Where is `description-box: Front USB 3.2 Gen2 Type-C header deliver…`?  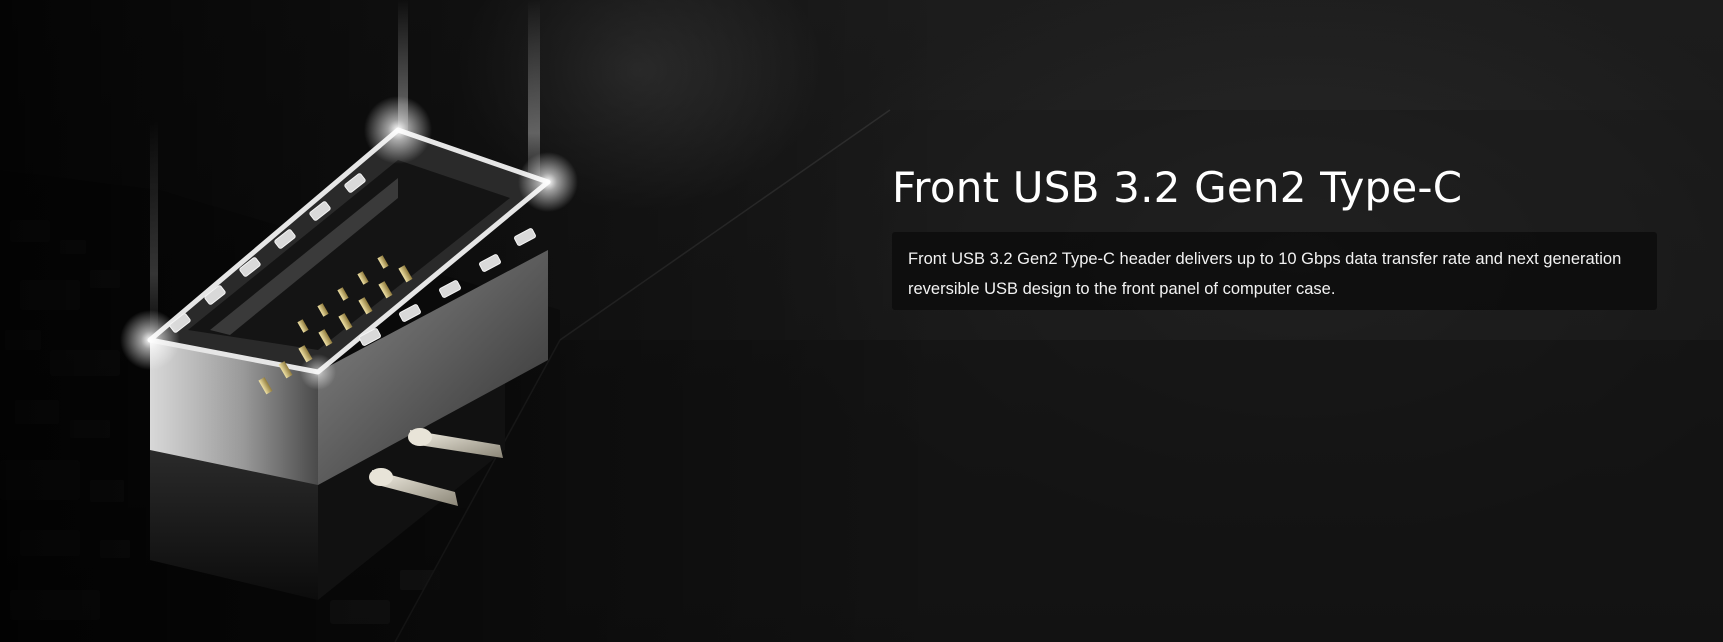 description-box: Front USB 3.2 Gen2 Type-C header deliver… is located at coordinates (1274, 271).